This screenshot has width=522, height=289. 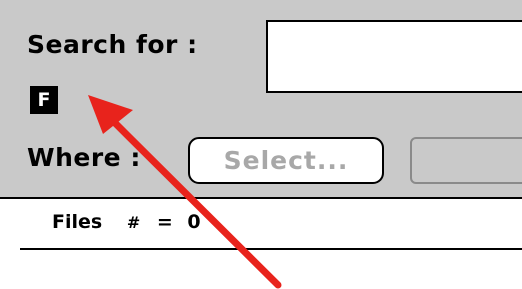 What do you see at coordinates (77, 222) in the screenshot?
I see `files-label: Files` at bounding box center [77, 222].